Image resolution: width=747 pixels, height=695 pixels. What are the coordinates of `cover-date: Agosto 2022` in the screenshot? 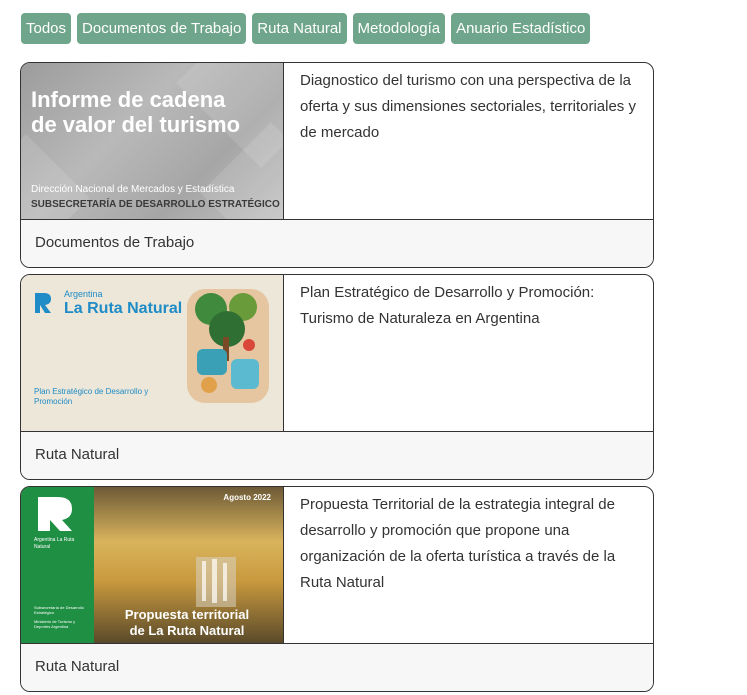 It's located at (247, 497).